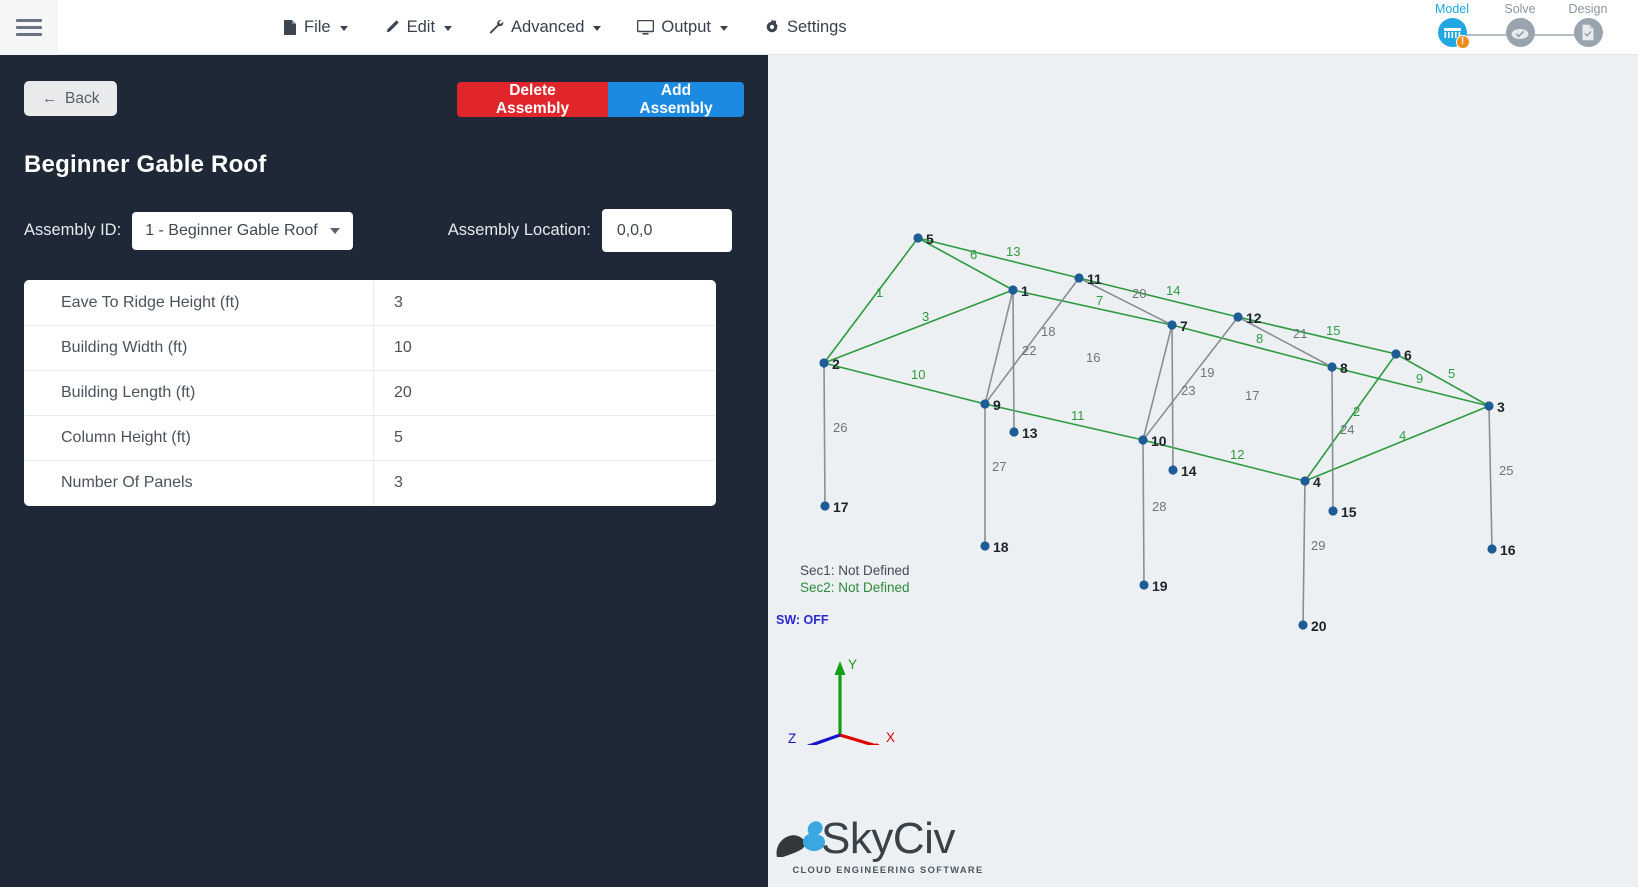  Describe the element at coordinates (1333, 330) in the screenshot. I see `member-id-label: 15` at that location.